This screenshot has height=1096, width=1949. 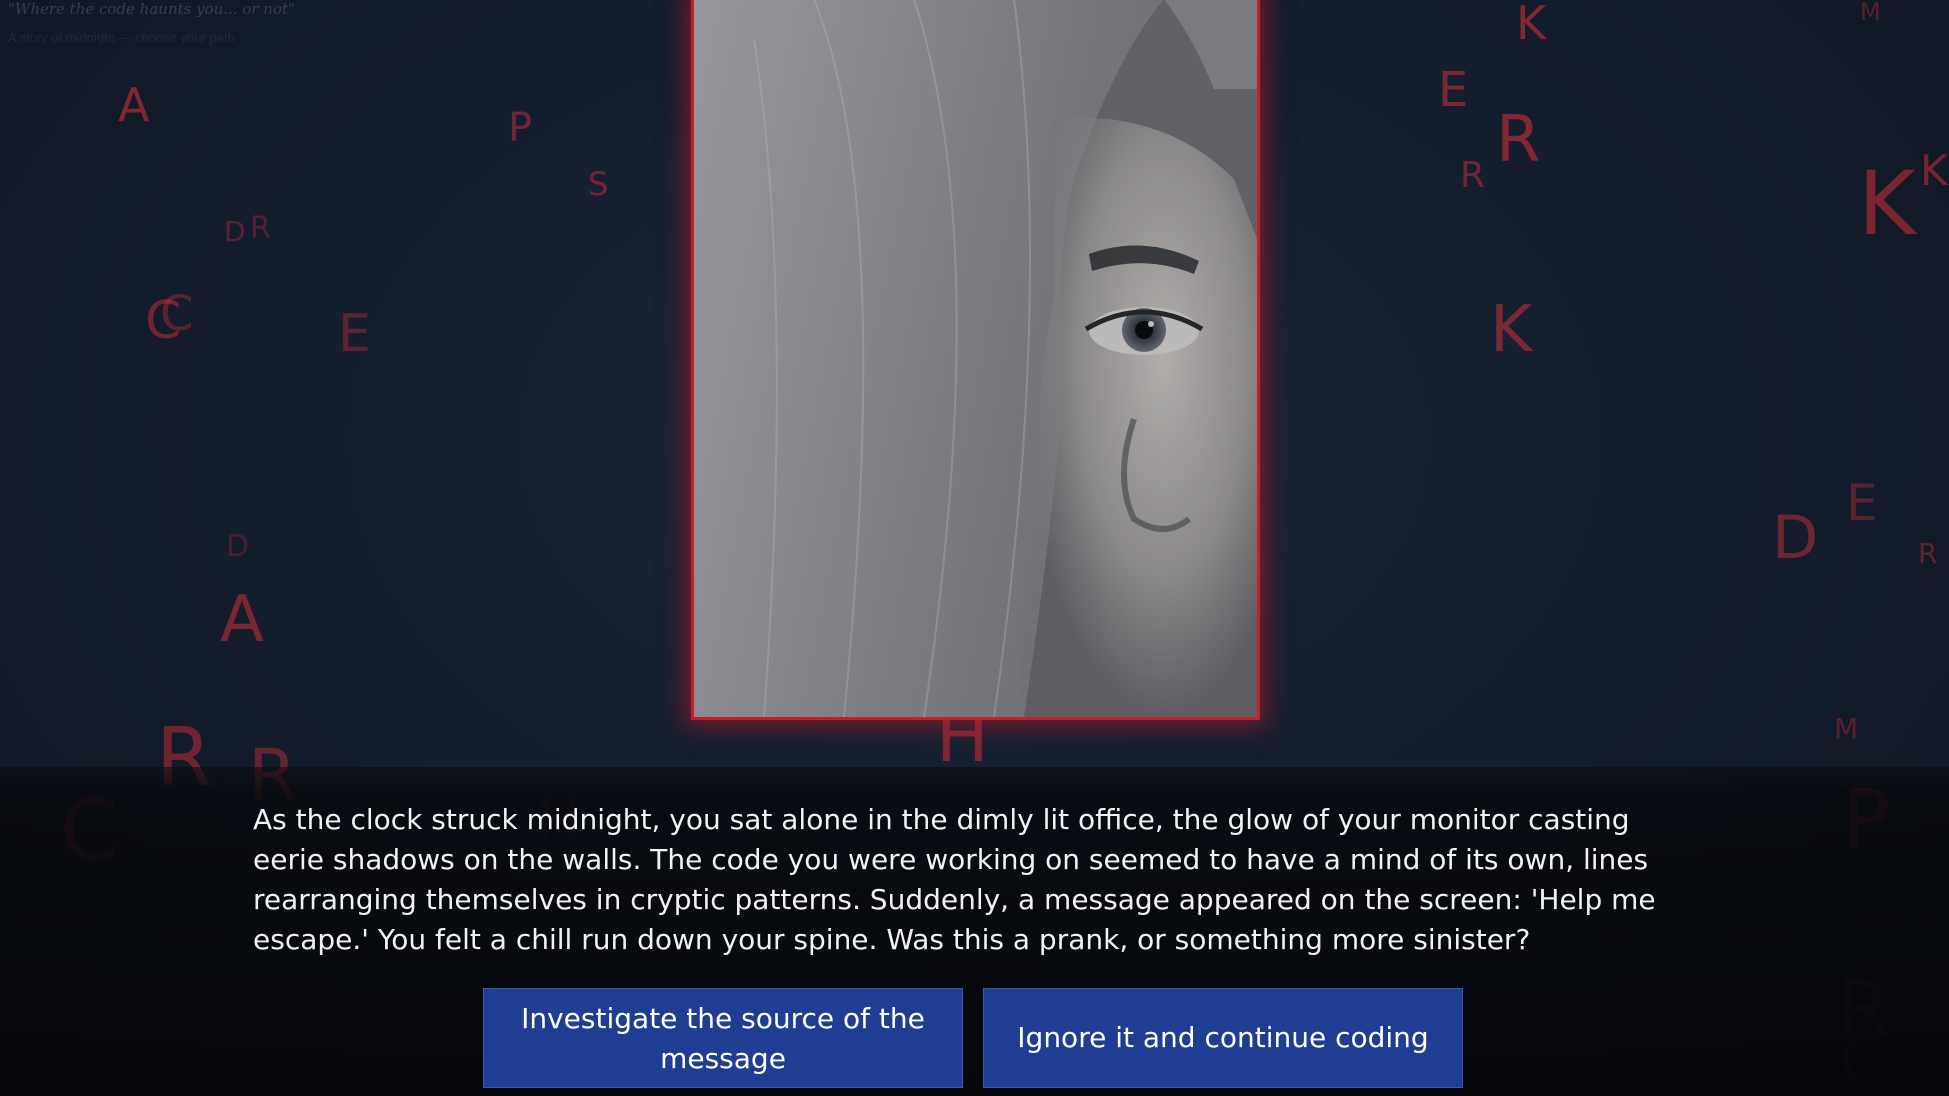 I want to click on background-letter-23: E, so click(x=1862, y=503).